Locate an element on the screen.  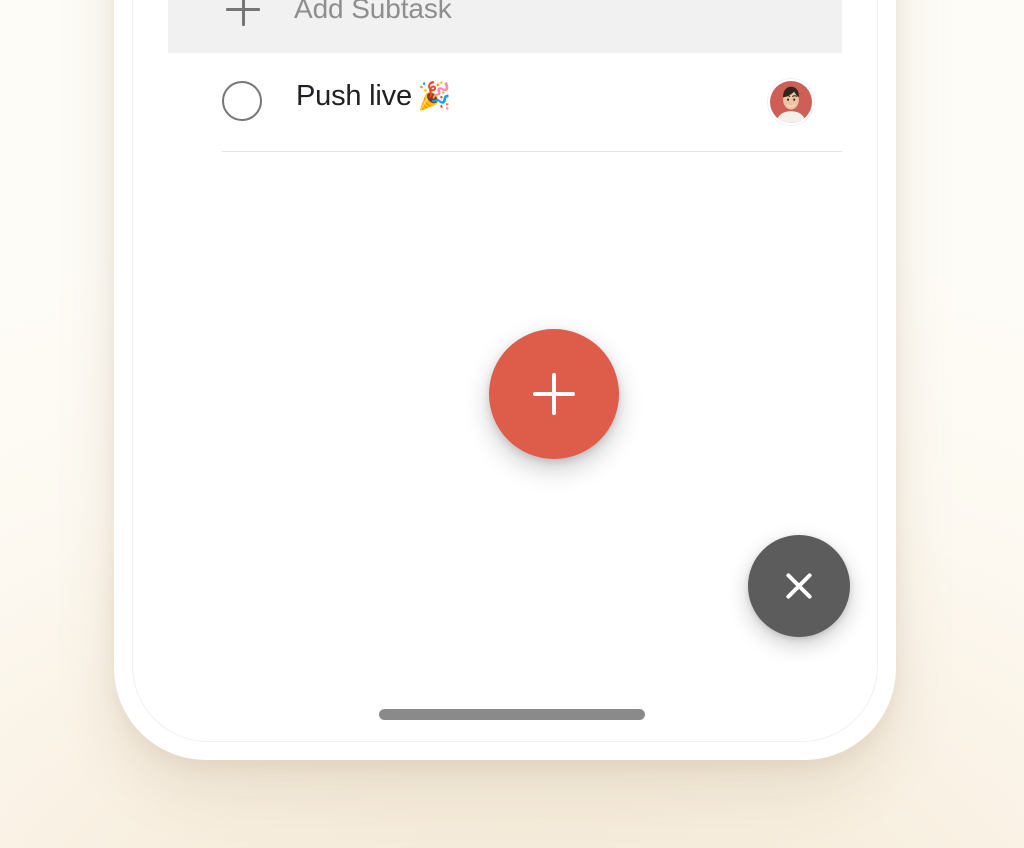
task-body: Push live 🎉 is located at coordinates (532, 96).